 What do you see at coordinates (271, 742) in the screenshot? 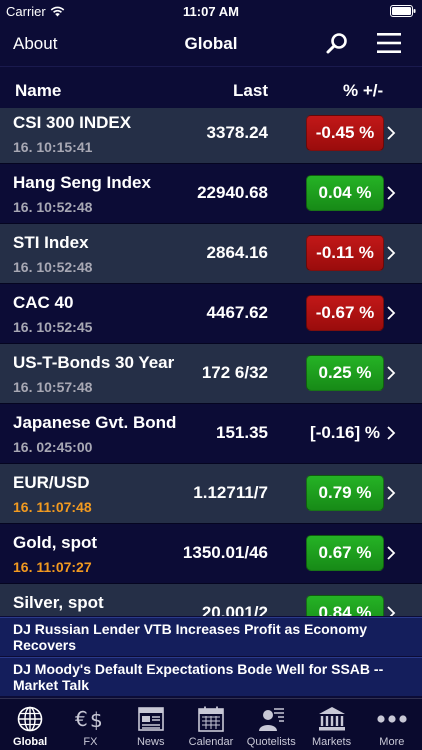
I see `tab-label: Quotelists` at bounding box center [271, 742].